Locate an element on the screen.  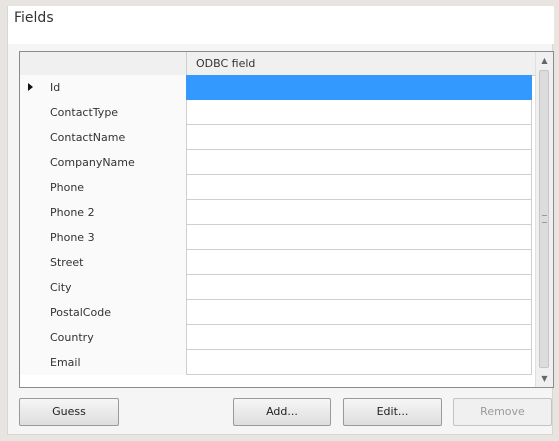
table-row: Id is located at coordinates (279, 87).